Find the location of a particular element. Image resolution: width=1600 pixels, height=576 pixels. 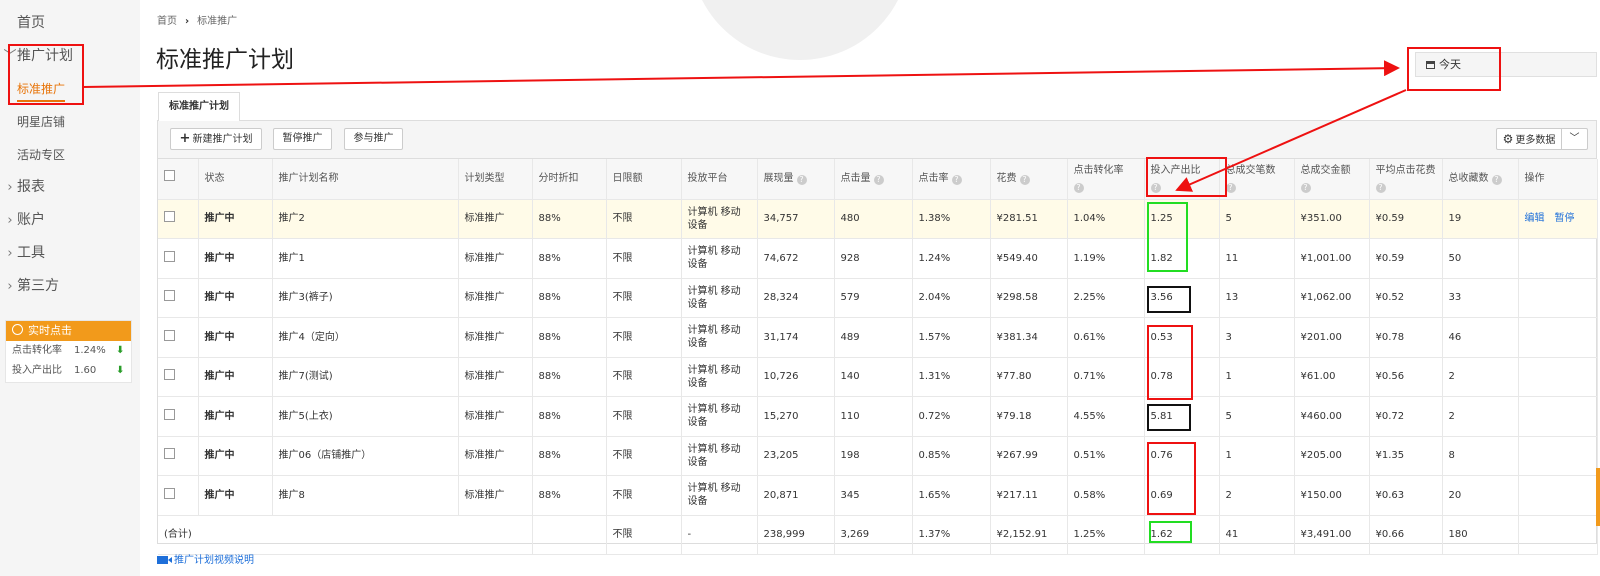

nav-activity-zone: 活动专区 is located at coordinates (41, 155).